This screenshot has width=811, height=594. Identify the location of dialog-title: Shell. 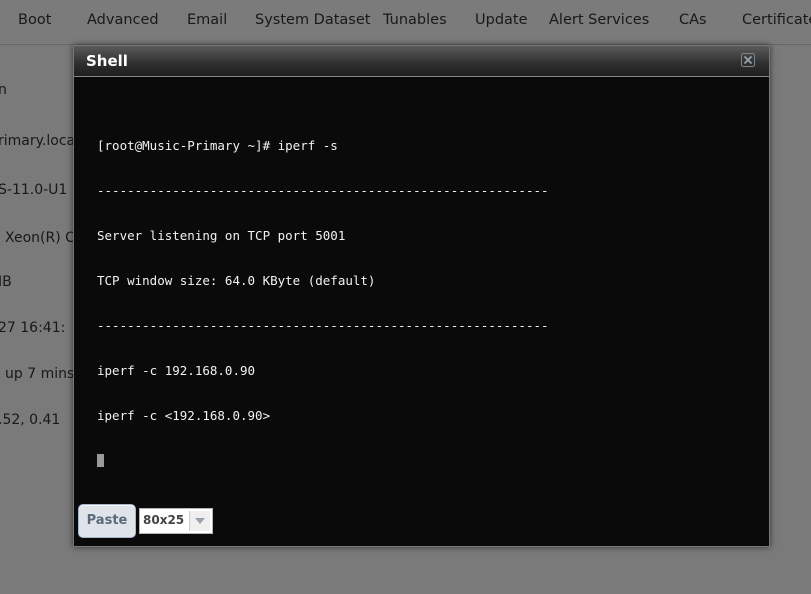
(107, 61).